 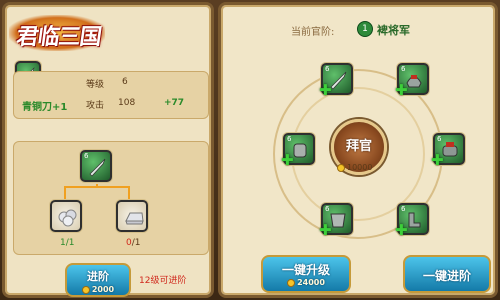 I want to click on advance-cost: 2000, so click(x=98, y=289).